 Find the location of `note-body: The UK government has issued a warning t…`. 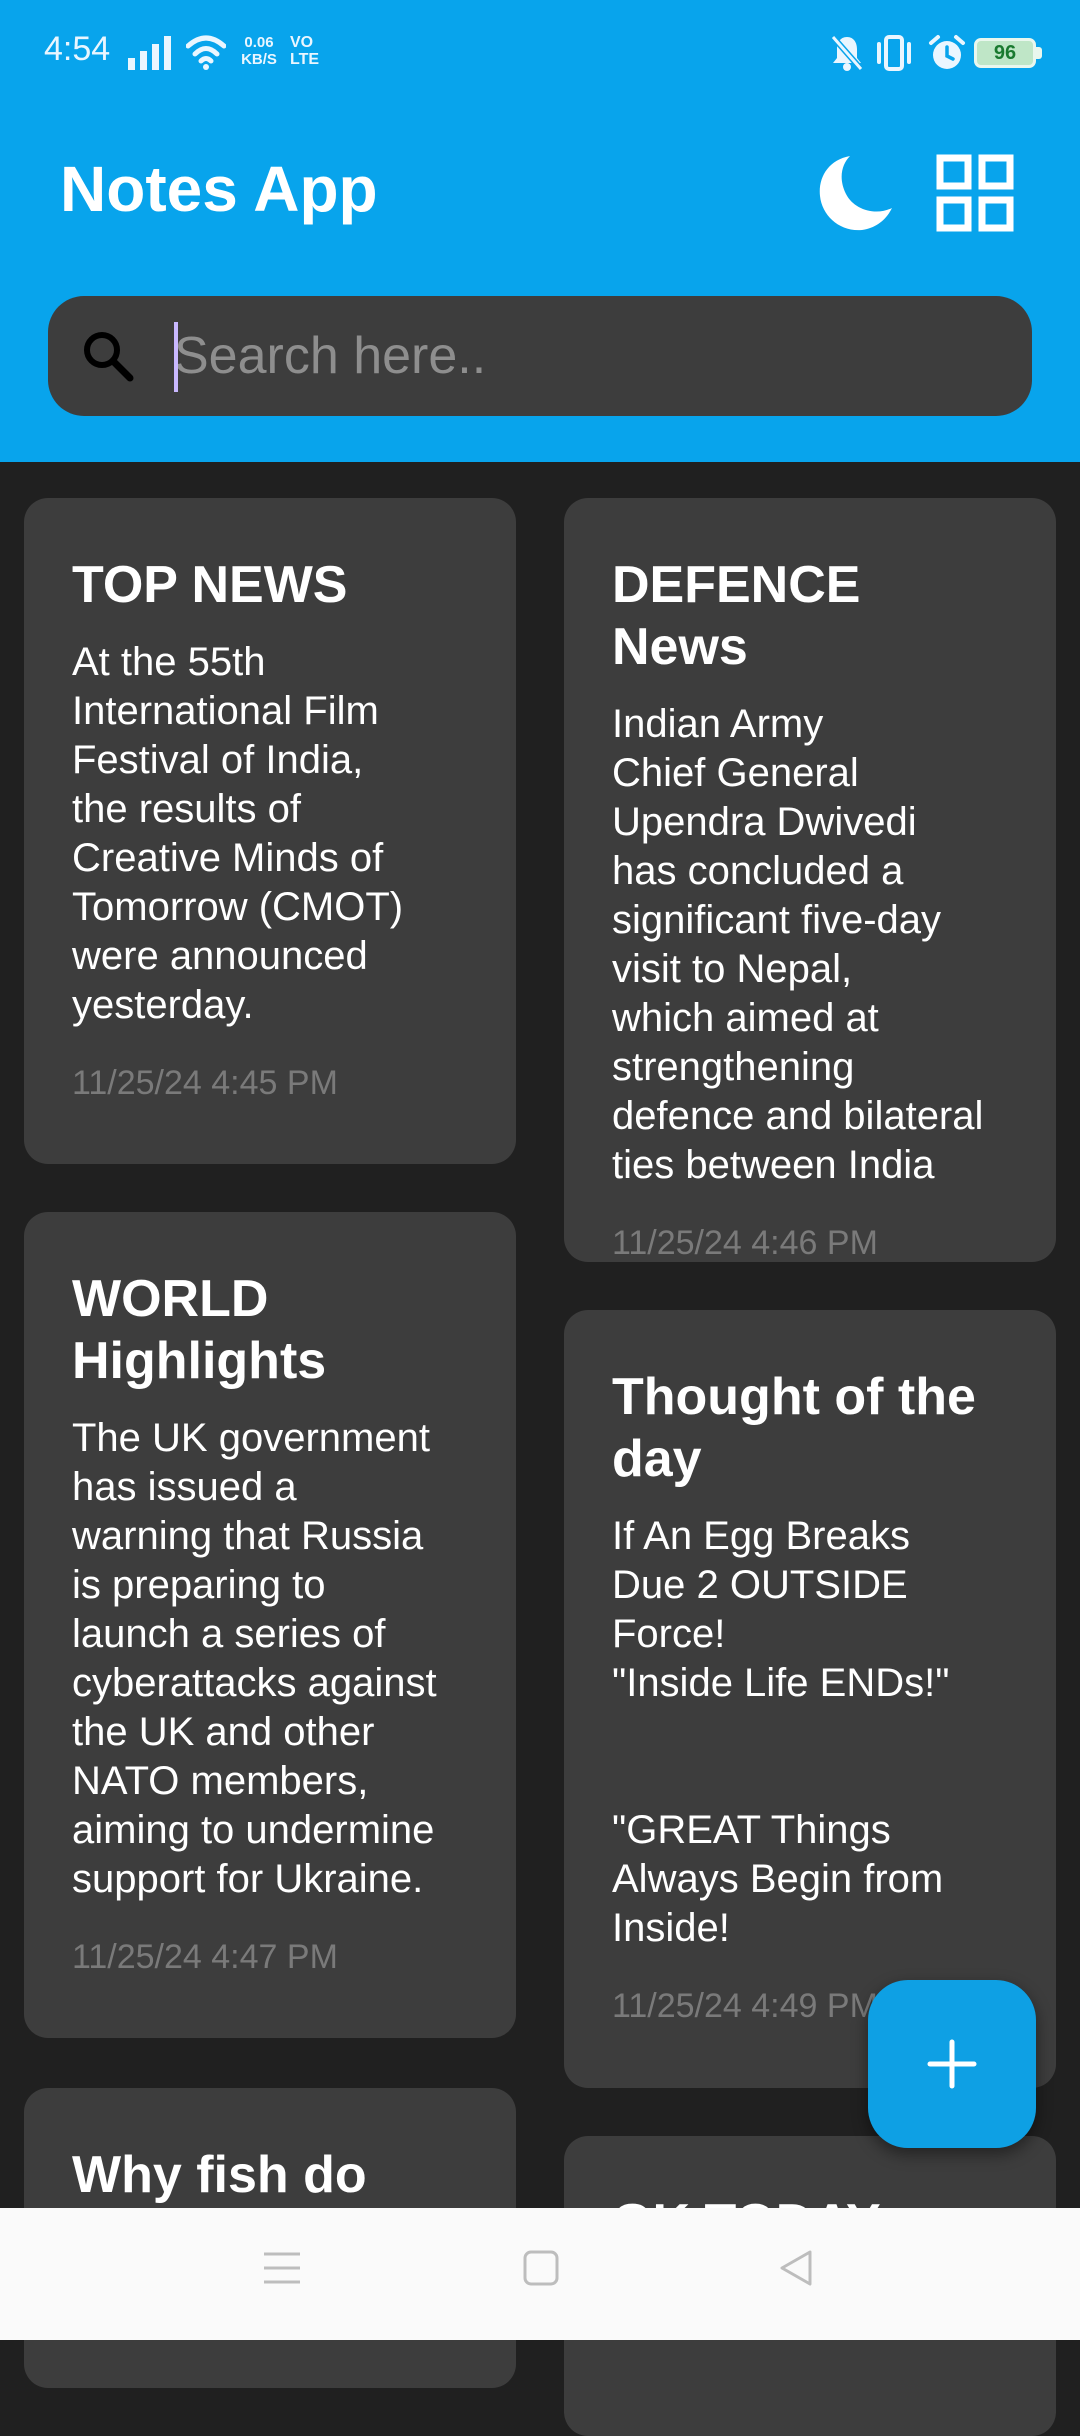

note-body: The UK government has issued a warning t… is located at coordinates (254, 1658).